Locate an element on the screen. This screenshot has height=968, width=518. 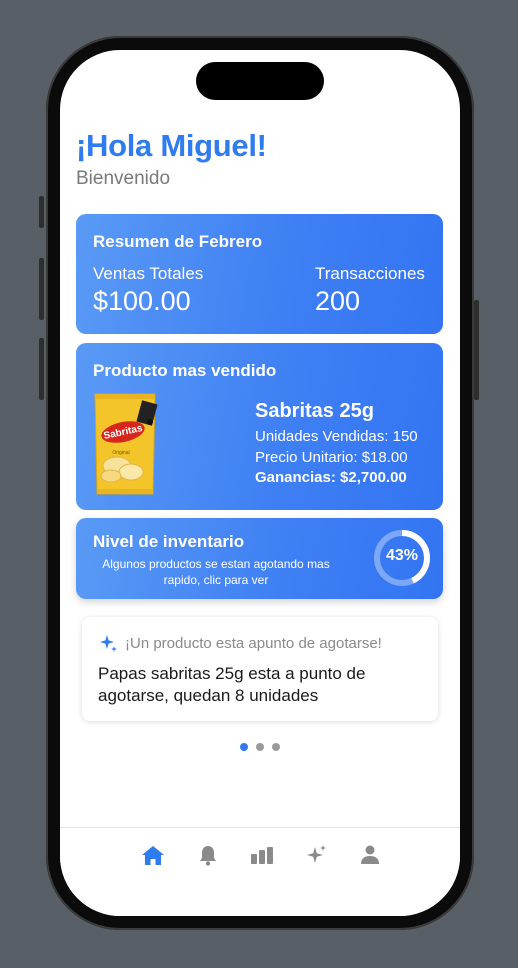
inventory-title: Nivel de inventario is located at coordinates (169, 541).